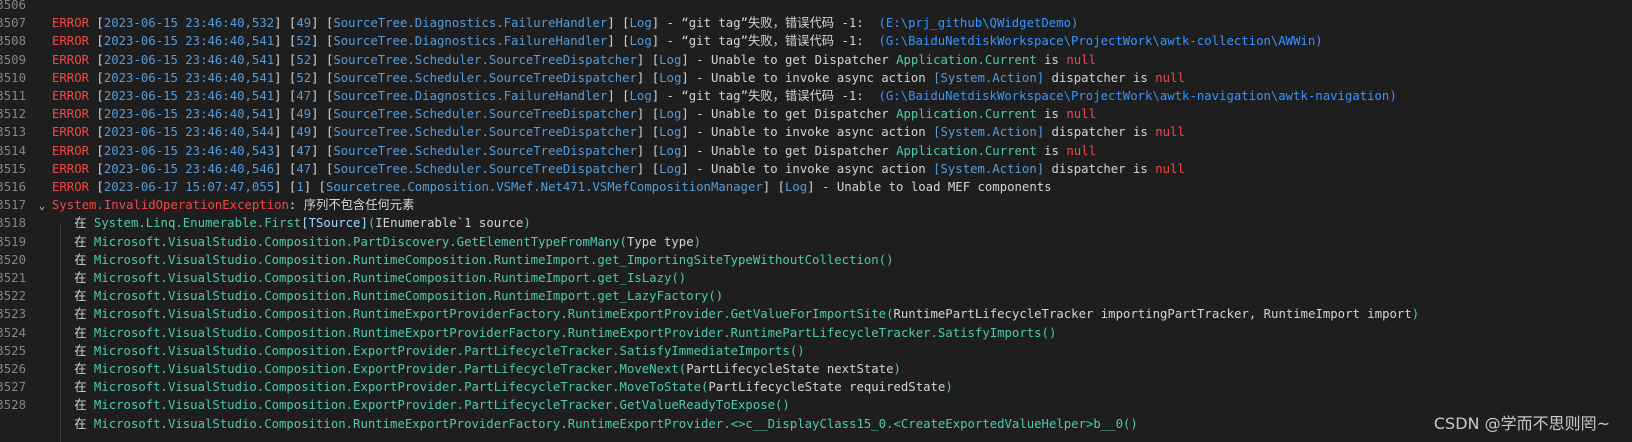 This screenshot has height=442, width=1632. I want to click on line-number: 3510, so click(13, 77).